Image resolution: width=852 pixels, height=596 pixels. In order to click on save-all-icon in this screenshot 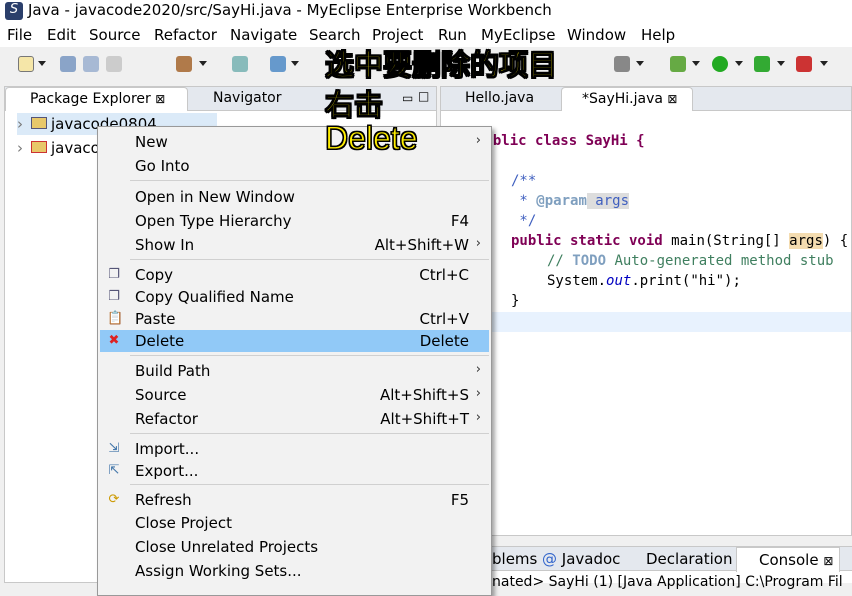, I will do `click(91, 64)`.